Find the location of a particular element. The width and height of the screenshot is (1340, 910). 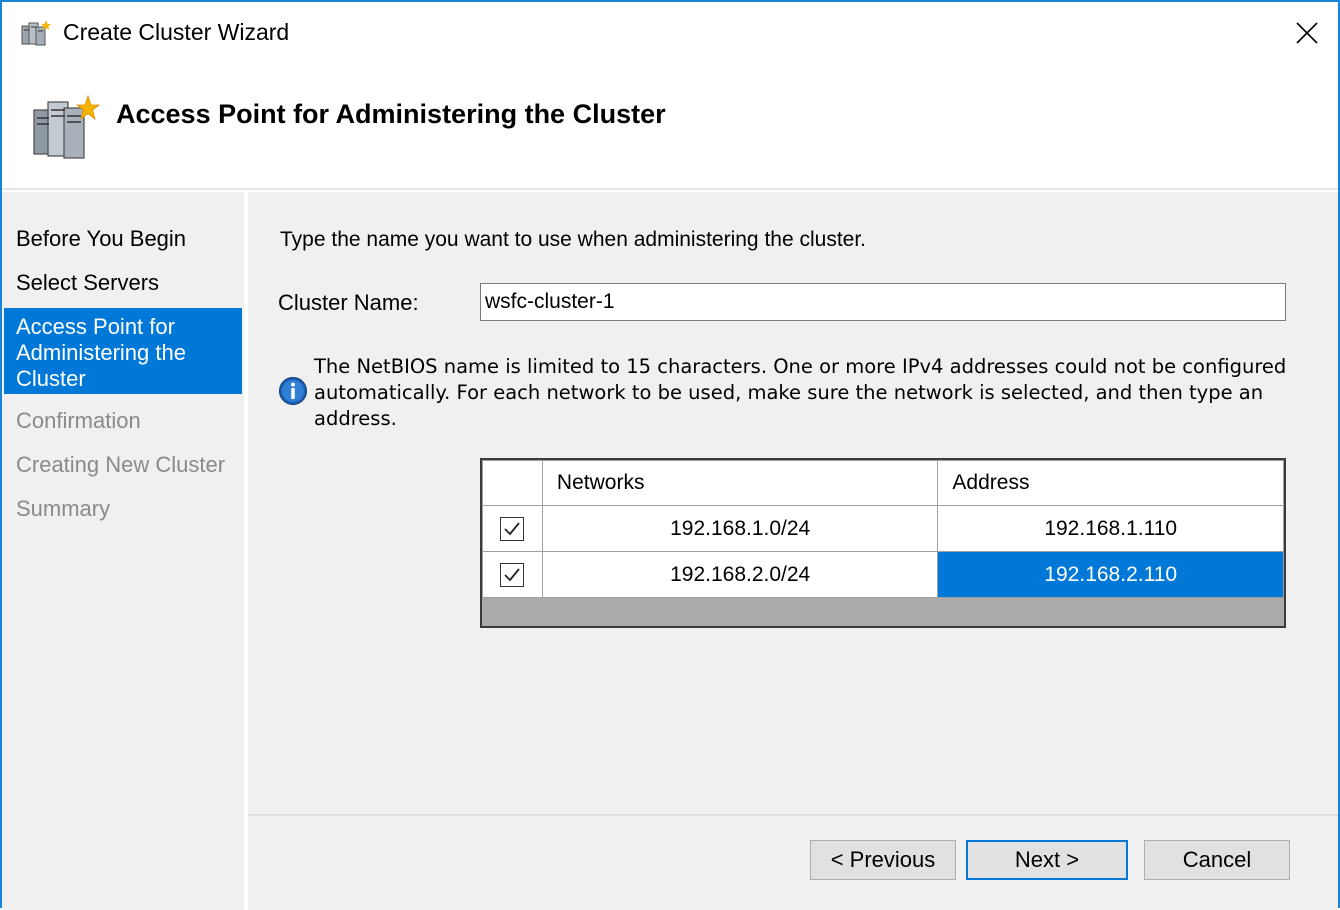

table-row: 192.168.2.0/24 192.168.2.110 is located at coordinates (883, 574).